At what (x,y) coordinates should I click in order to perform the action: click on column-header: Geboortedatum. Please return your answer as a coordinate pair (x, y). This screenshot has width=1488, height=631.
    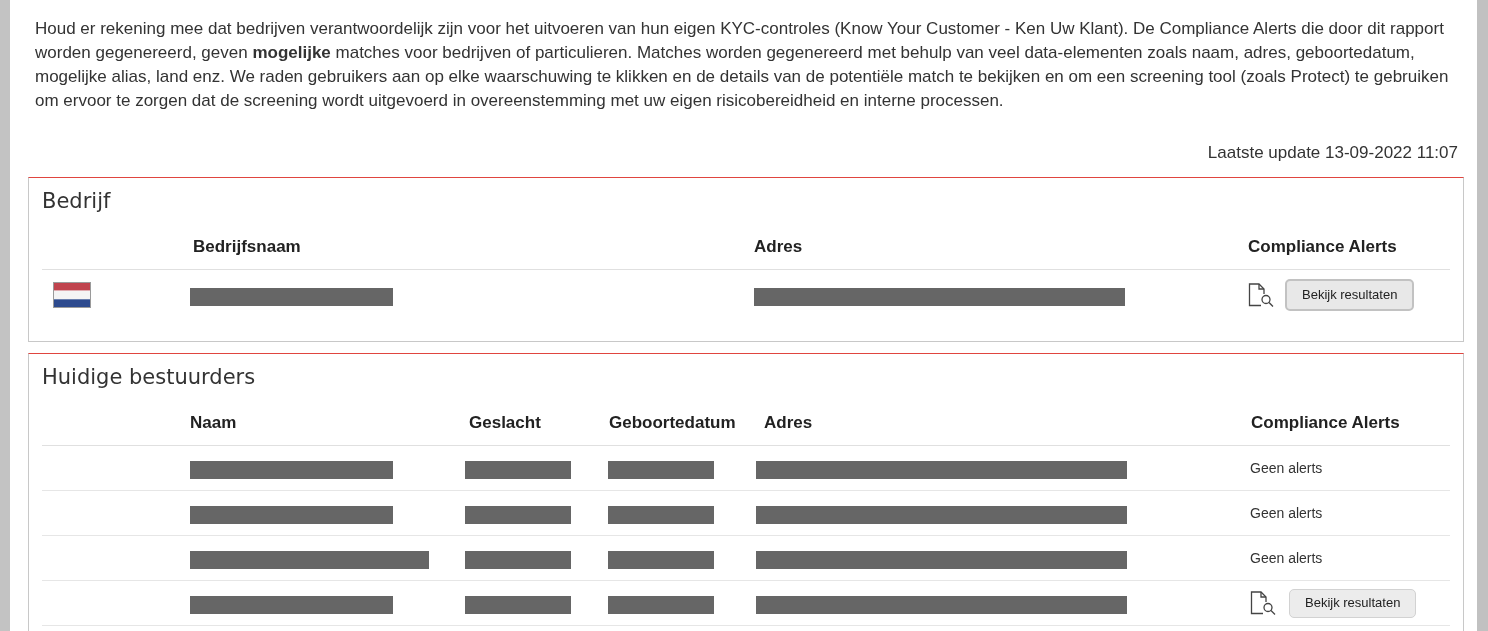
    Looking at the image, I should click on (672, 423).